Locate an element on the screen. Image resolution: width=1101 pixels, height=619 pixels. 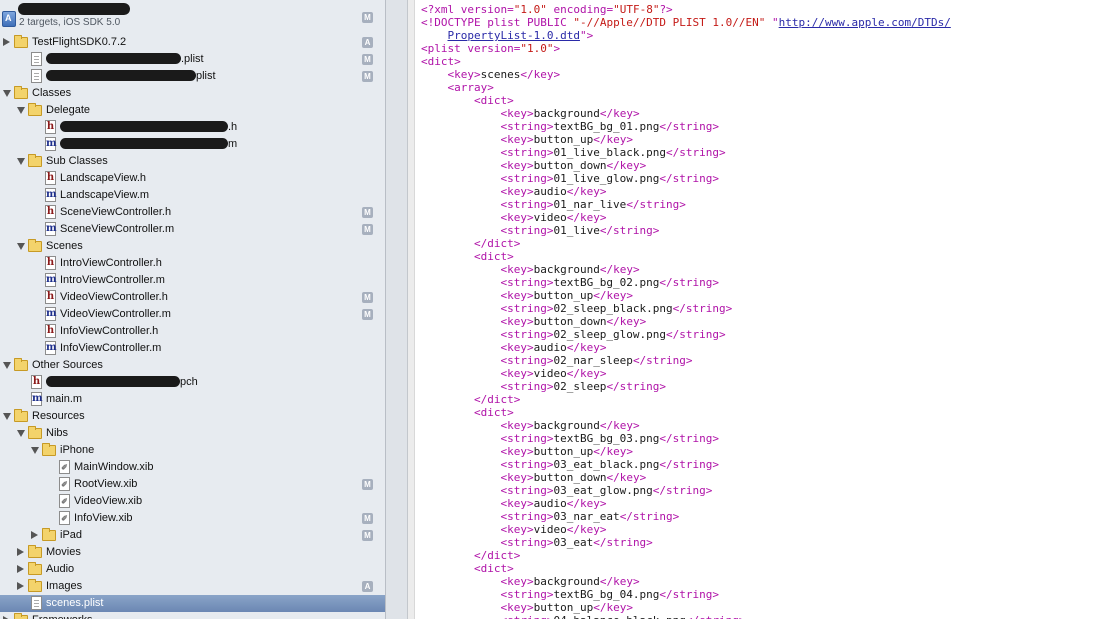
nav-group-row: Resources is located at coordinates (192, 416).